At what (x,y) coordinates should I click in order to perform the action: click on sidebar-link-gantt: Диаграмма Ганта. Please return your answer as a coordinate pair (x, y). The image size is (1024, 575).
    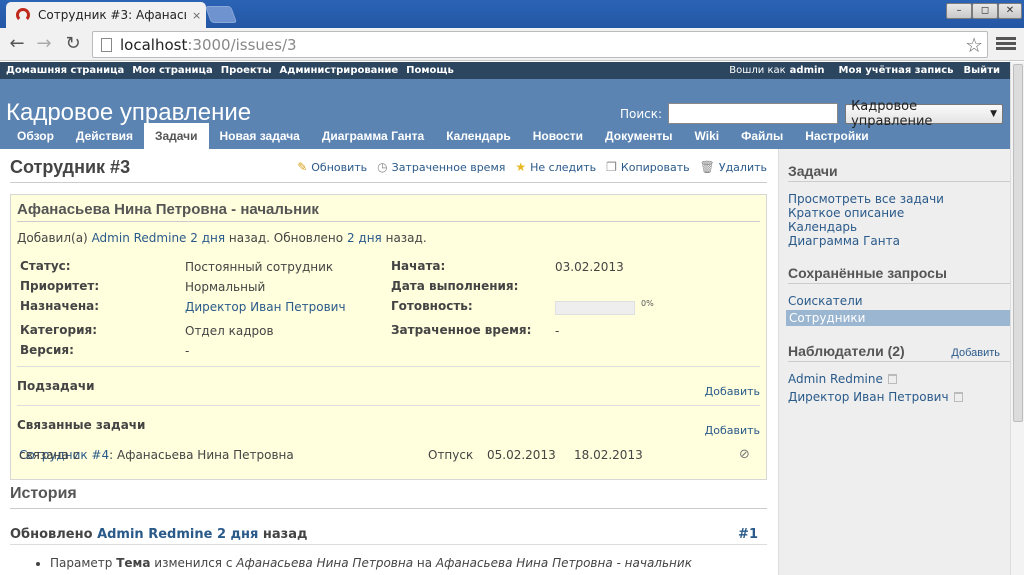
    Looking at the image, I should click on (899, 241).